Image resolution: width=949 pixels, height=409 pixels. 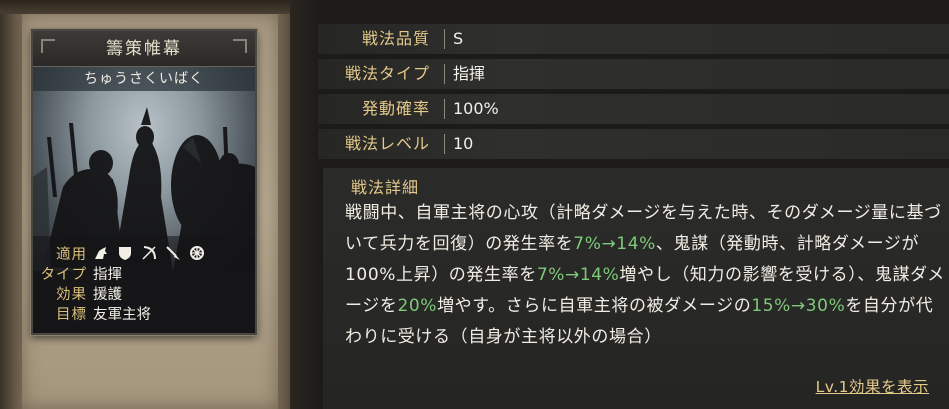 I want to click on stat-value: 100%, so click(x=476, y=108).